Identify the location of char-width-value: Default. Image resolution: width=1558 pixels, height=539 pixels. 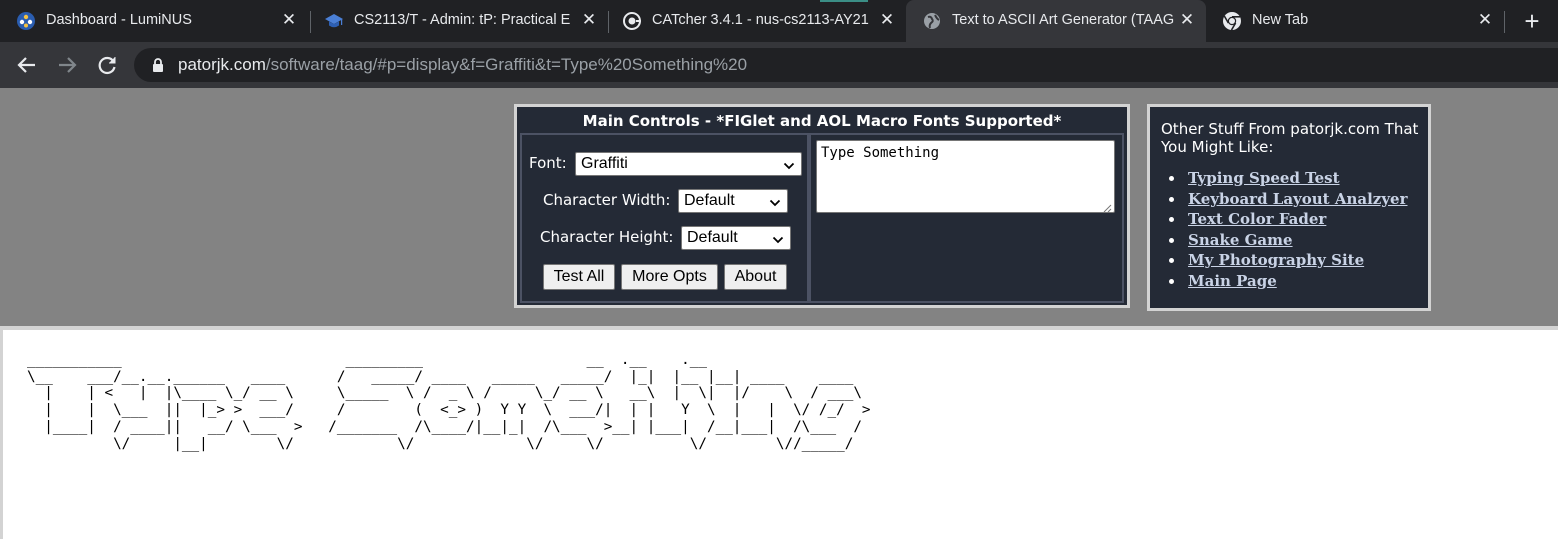
(709, 200).